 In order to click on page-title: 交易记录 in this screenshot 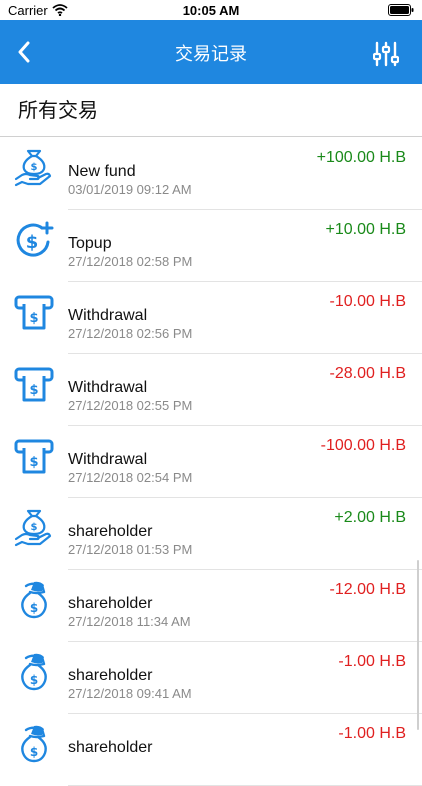, I will do `click(211, 54)`.